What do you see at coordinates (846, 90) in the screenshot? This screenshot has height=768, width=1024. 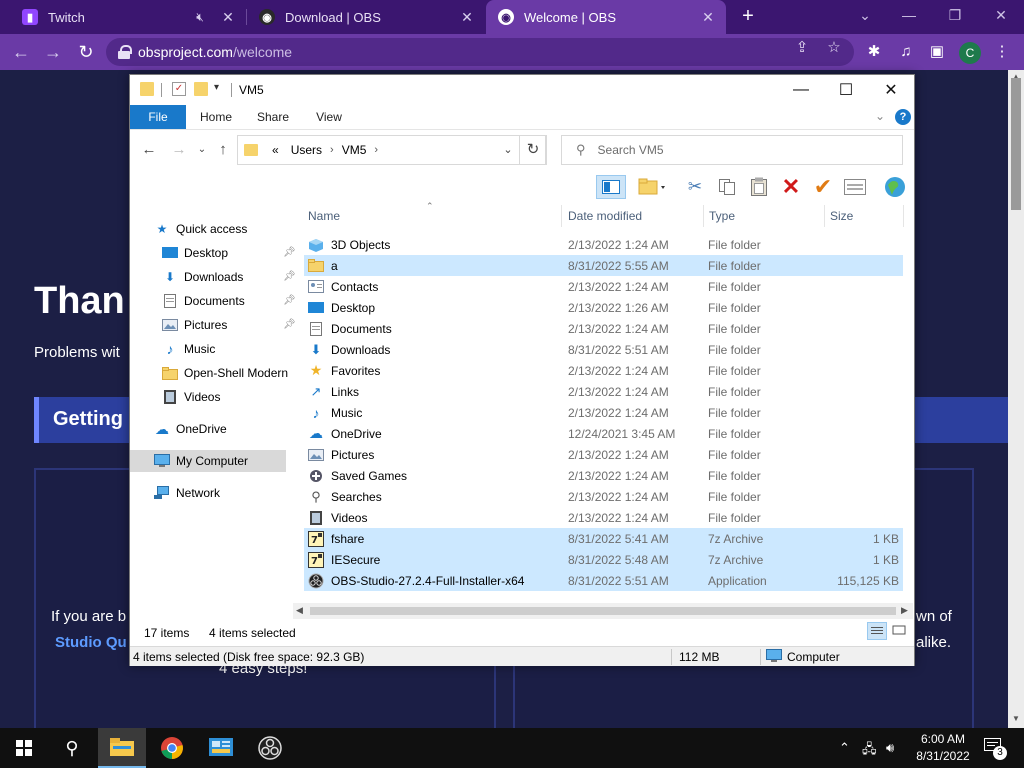 I see `maximize-button: ☐` at bounding box center [846, 90].